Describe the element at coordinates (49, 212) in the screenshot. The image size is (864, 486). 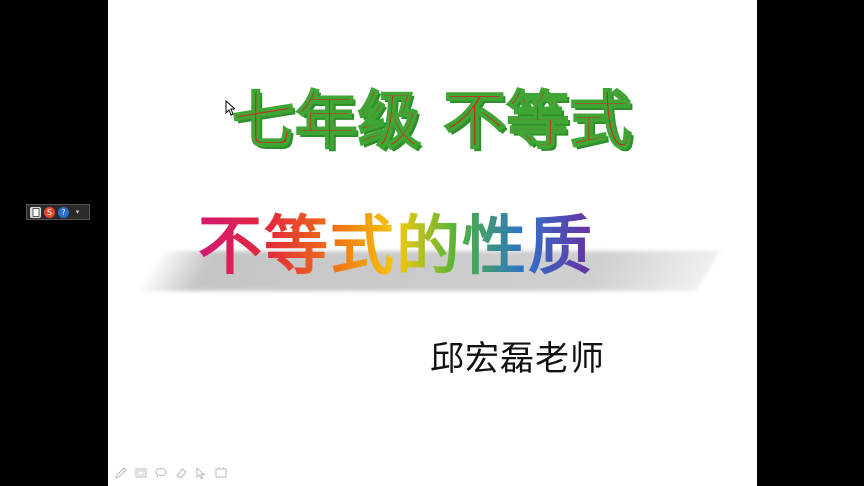
I see `sogou-s-icon: S` at that location.